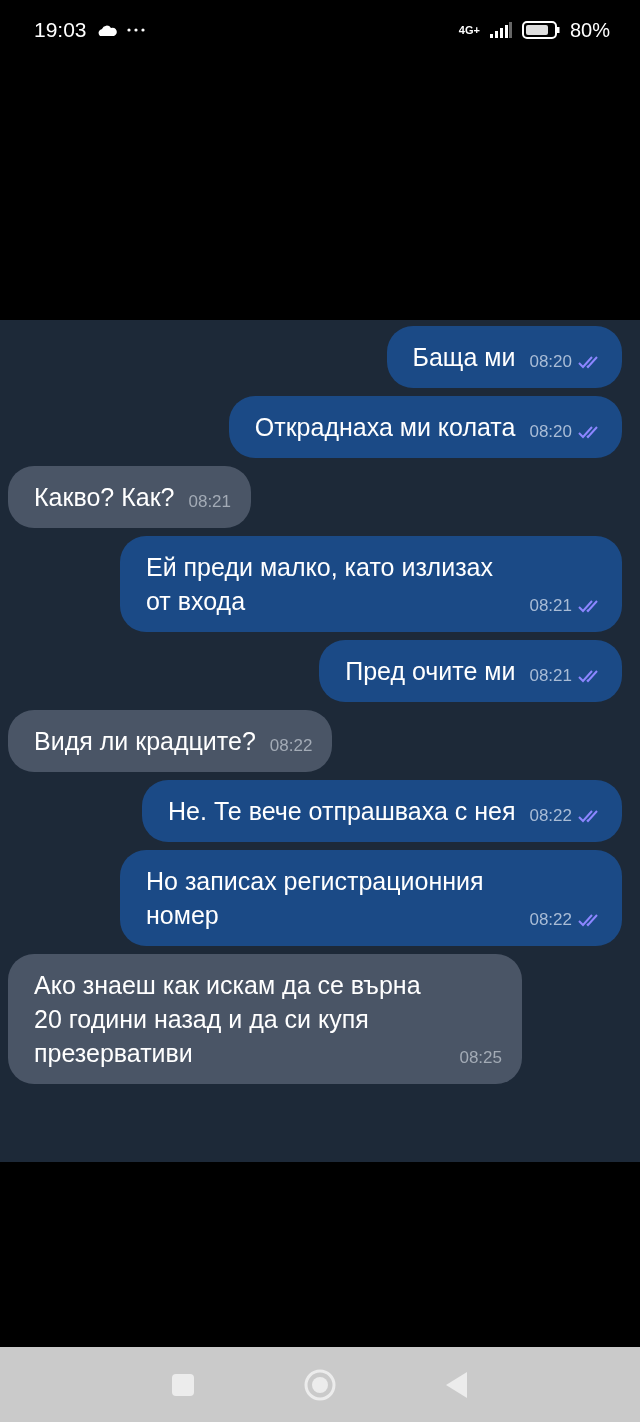  Describe the element at coordinates (480, 1058) in the screenshot. I see `message-time: 08:25` at that location.